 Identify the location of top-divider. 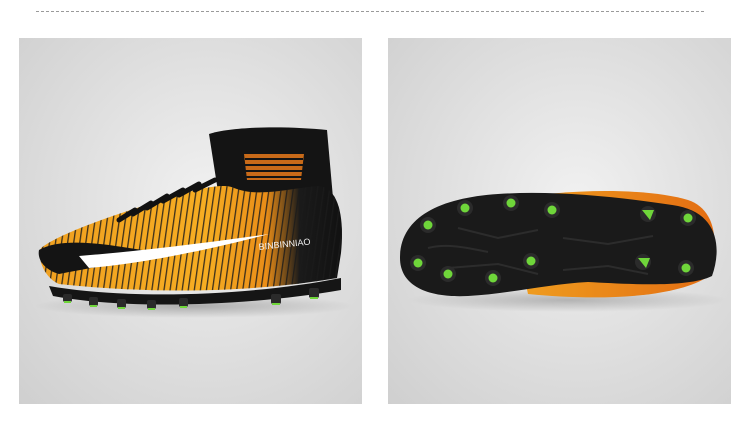
(370, 11).